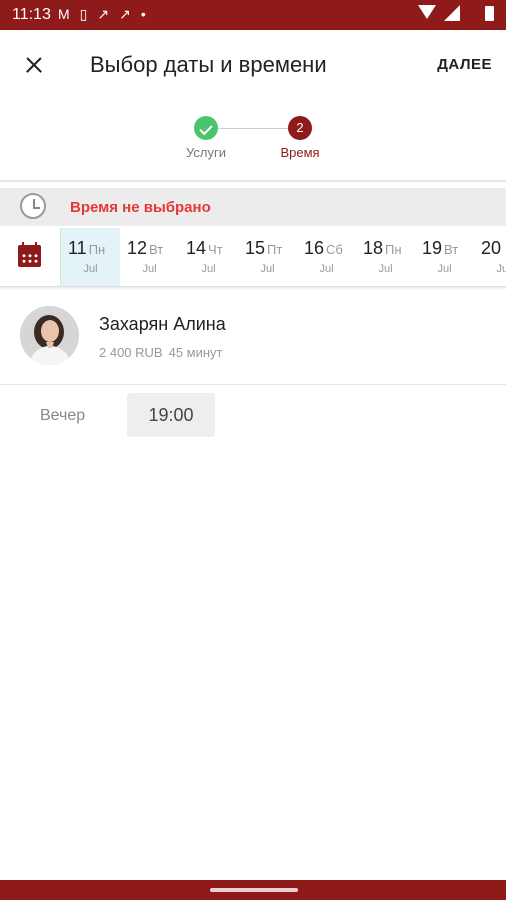 The image size is (506, 900). I want to click on date-weekday: Сб, so click(334, 249).